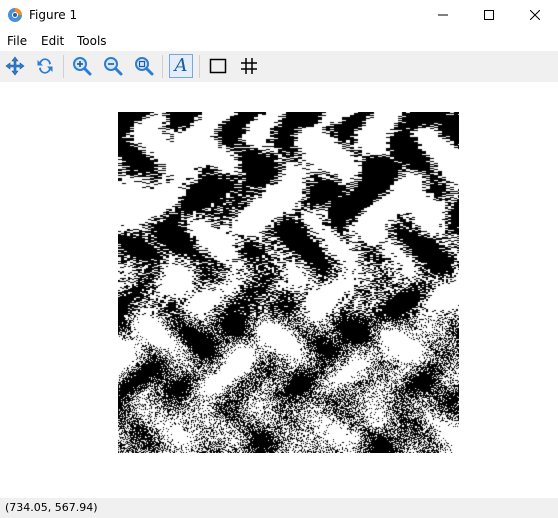  I want to click on text-icon: A, so click(181, 65).